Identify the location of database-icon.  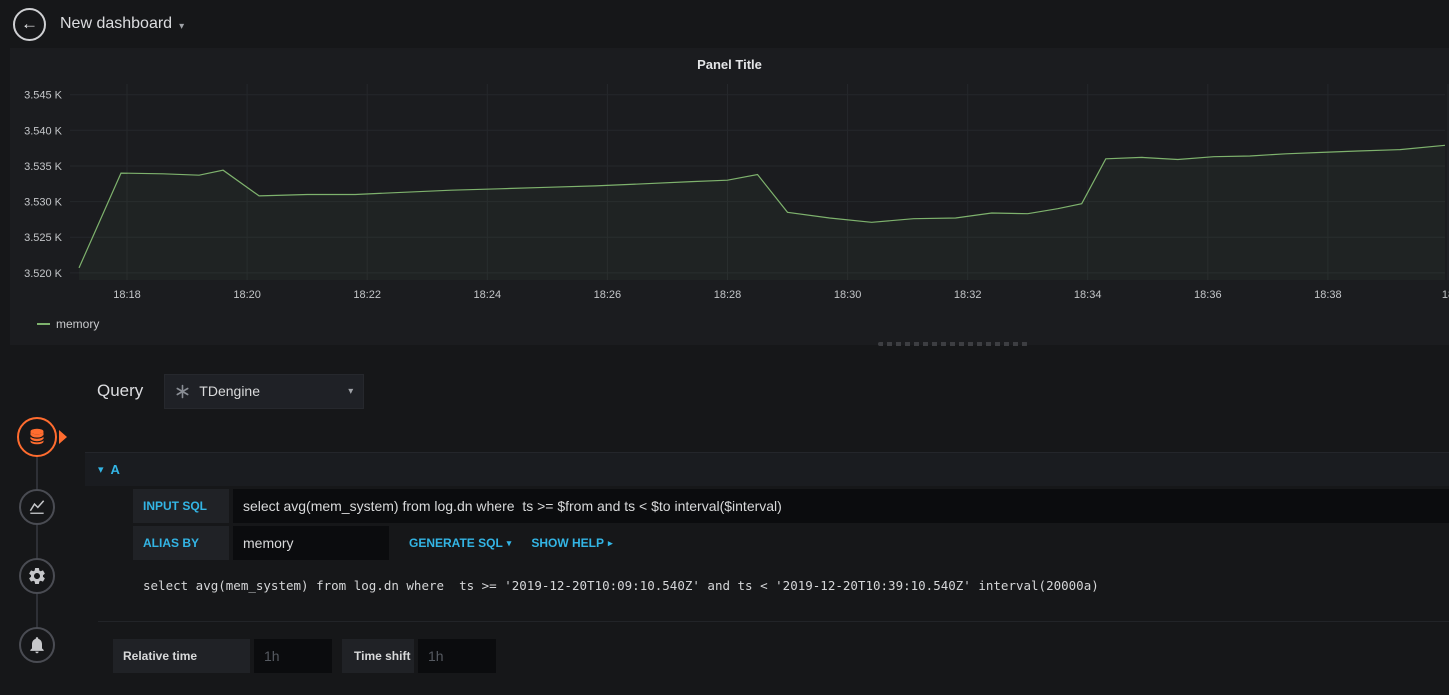
(37, 436).